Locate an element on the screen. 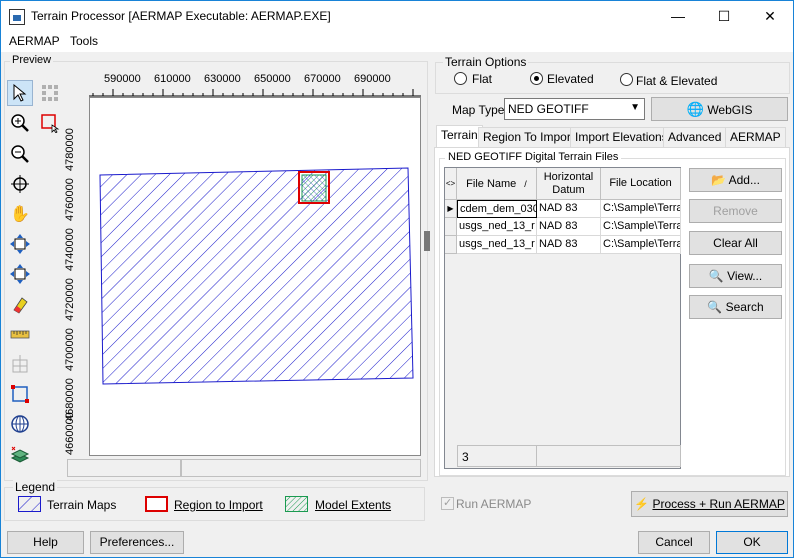 Image resolution: width=794 pixels, height=558 pixels. help-button: Help is located at coordinates (45, 542).